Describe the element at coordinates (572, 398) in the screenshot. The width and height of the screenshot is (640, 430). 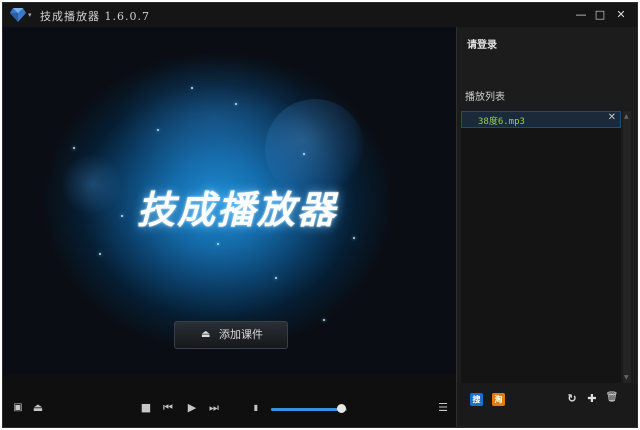
I see `refresh-icon: ↻` at that location.